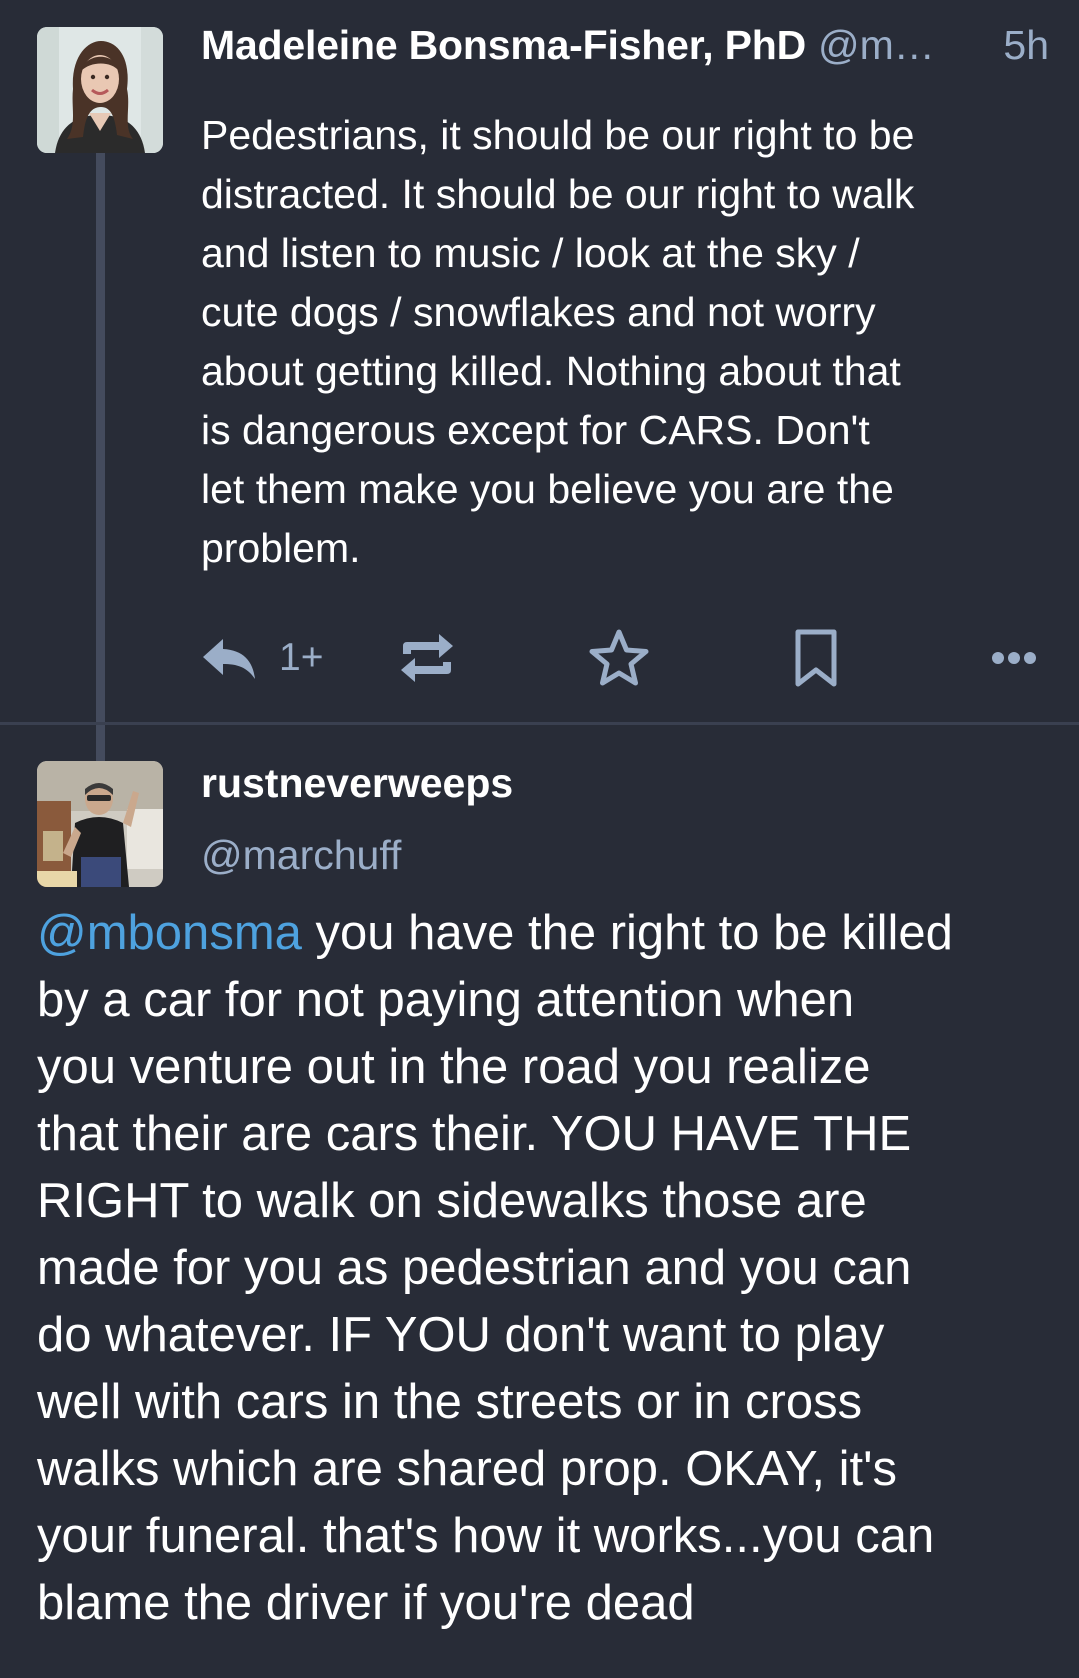 The image size is (1079, 1678). I want to click on status-header: Madeleine Bonsma-Fisher, PhD @m… 5h, so click(625, 50).